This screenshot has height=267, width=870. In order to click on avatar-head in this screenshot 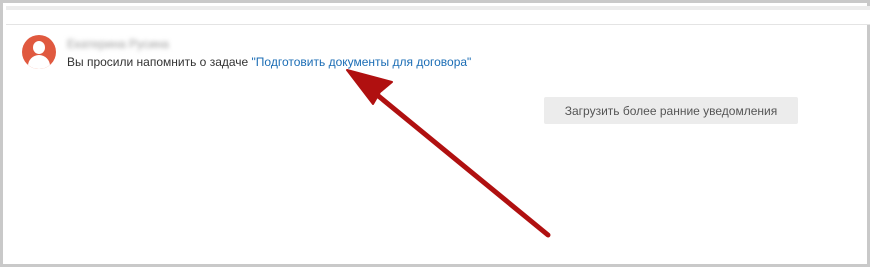, I will do `click(39, 47)`.